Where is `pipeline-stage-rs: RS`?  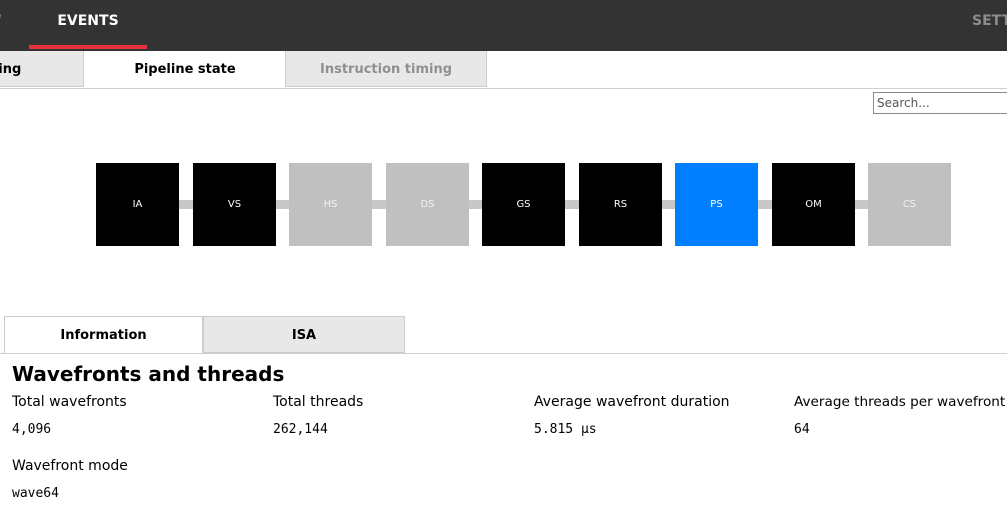
pipeline-stage-rs: RS is located at coordinates (620, 204).